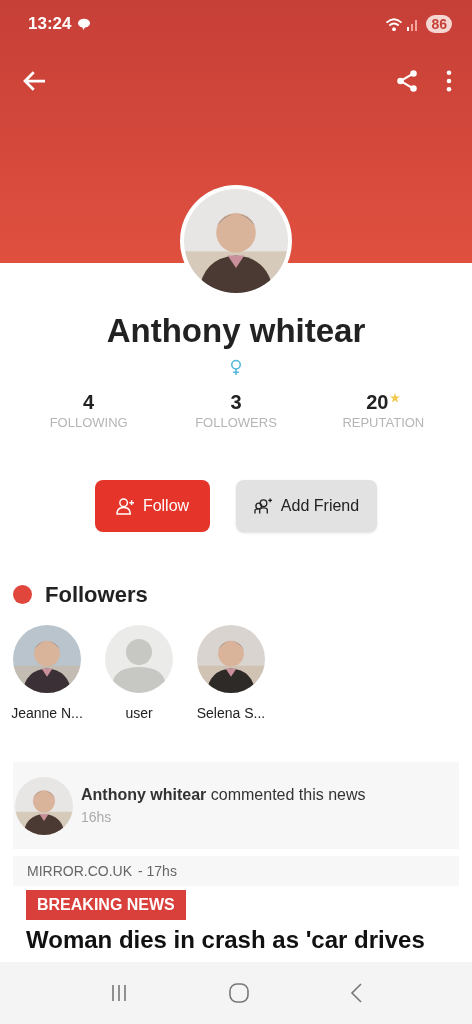 This screenshot has height=1024, width=472. I want to click on follow-button: Follow, so click(152, 506).